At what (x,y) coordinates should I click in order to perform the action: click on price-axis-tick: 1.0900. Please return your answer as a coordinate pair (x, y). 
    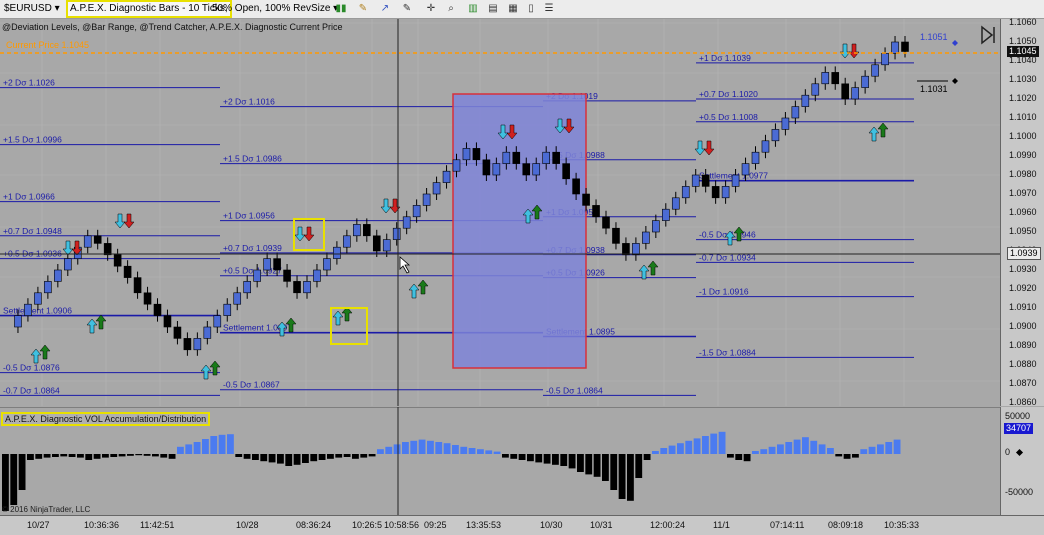
    Looking at the image, I should click on (1023, 326).